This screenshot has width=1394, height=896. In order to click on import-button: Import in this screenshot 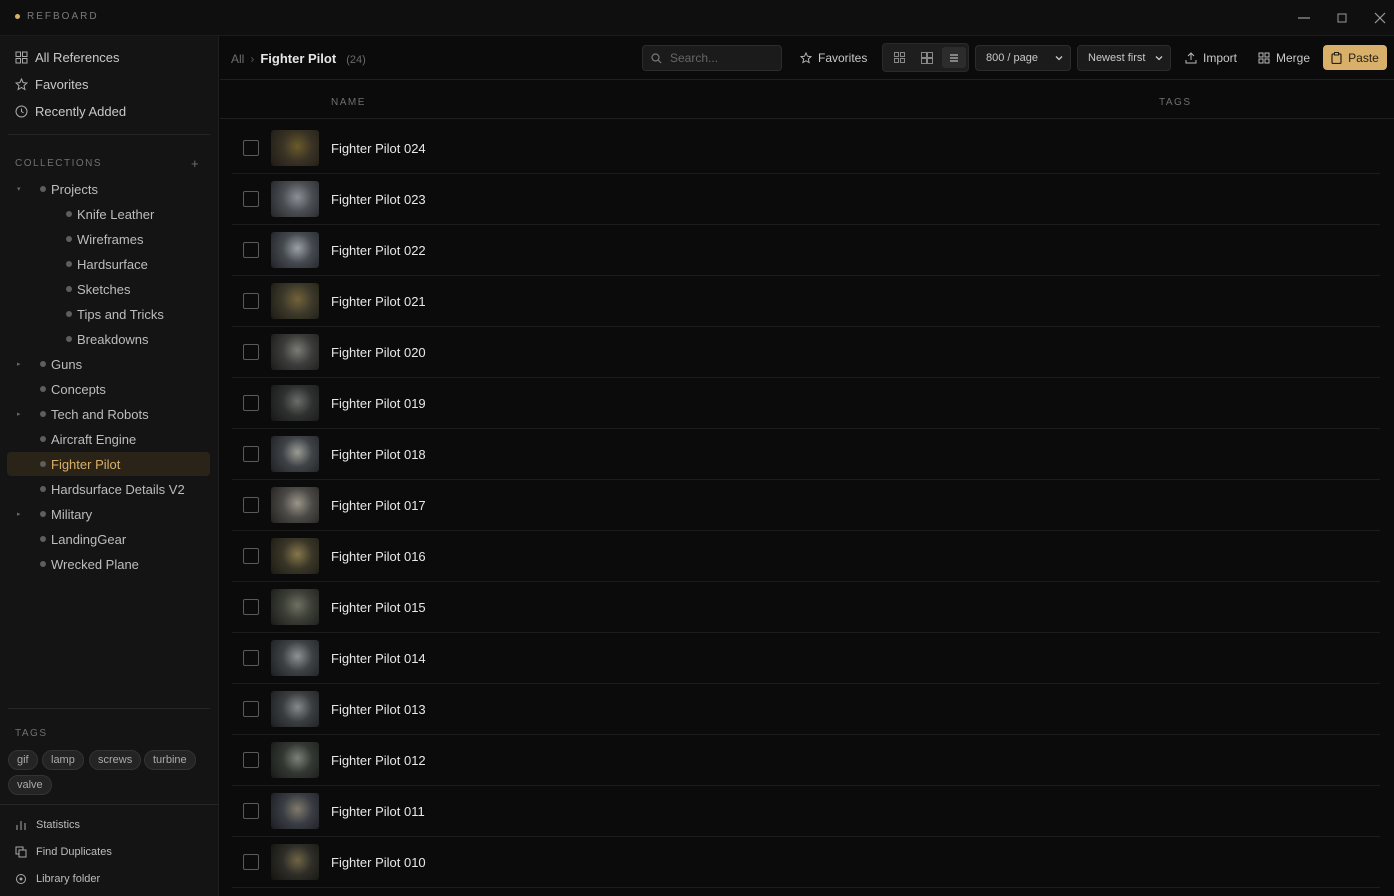, I will do `click(1211, 58)`.